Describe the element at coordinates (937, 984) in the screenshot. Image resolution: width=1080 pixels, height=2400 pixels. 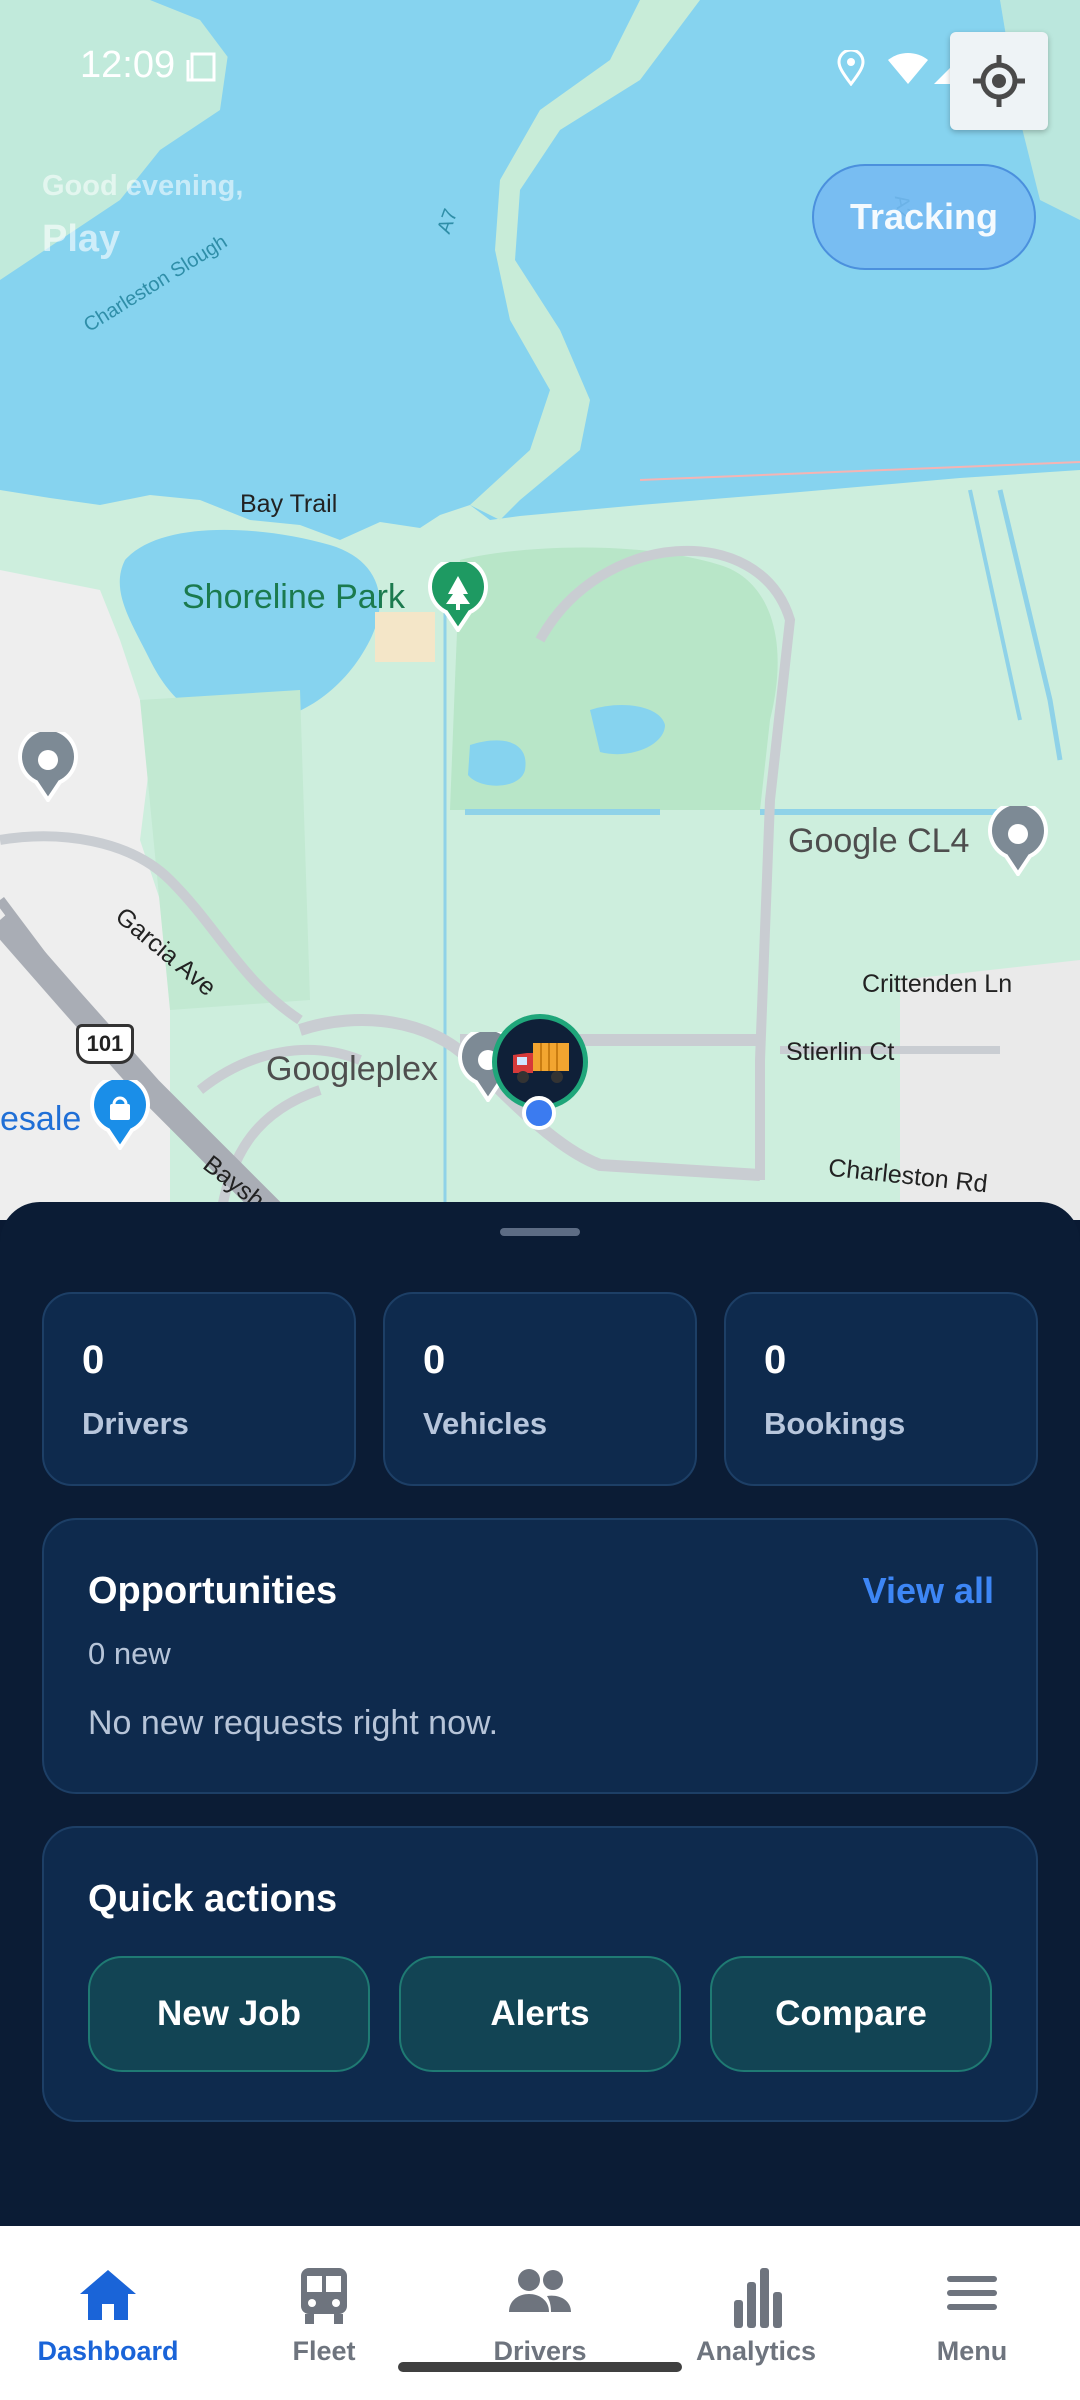
I see `map-label-crittenden-ln: Crittenden Ln` at that location.